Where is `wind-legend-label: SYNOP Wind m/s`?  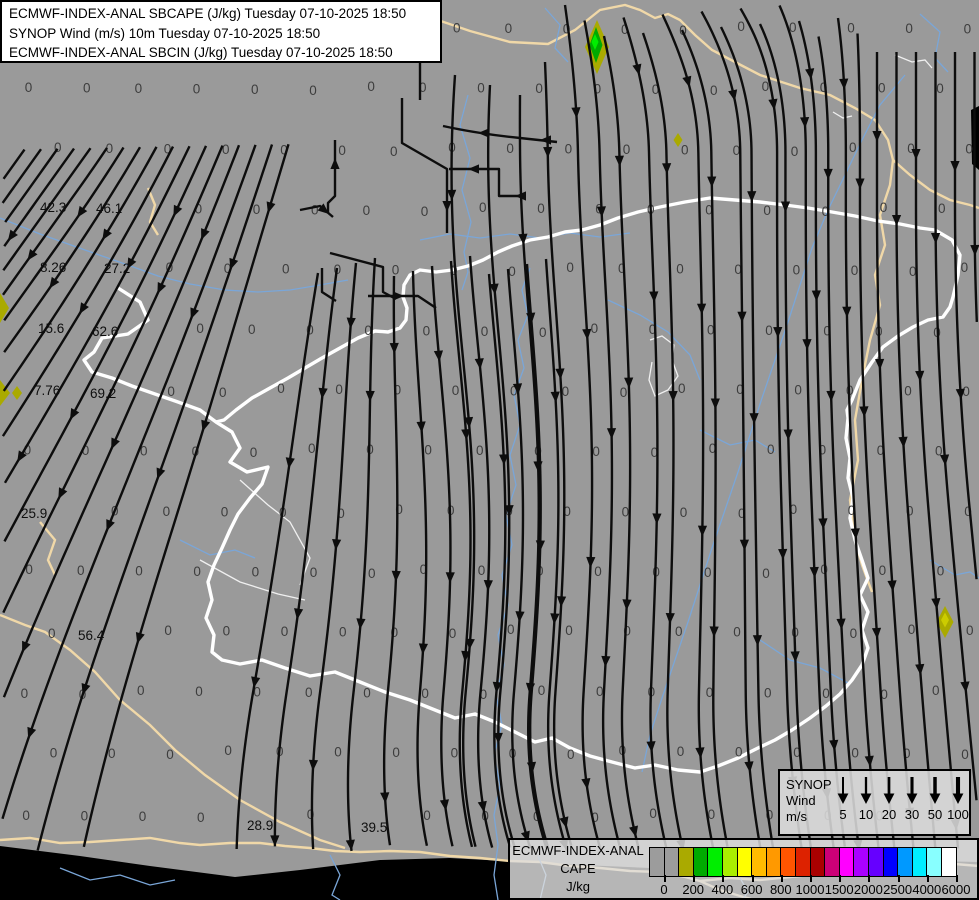
wind-legend-label: SYNOP Wind m/s is located at coordinates (806, 802).